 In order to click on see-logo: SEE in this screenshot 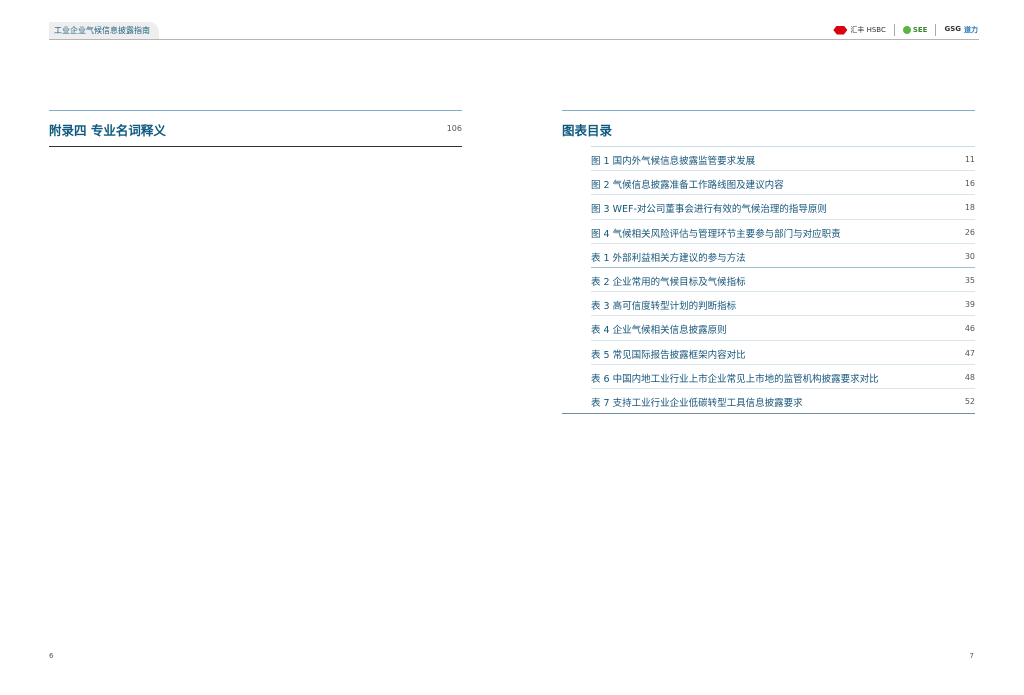, I will do `click(915, 30)`.